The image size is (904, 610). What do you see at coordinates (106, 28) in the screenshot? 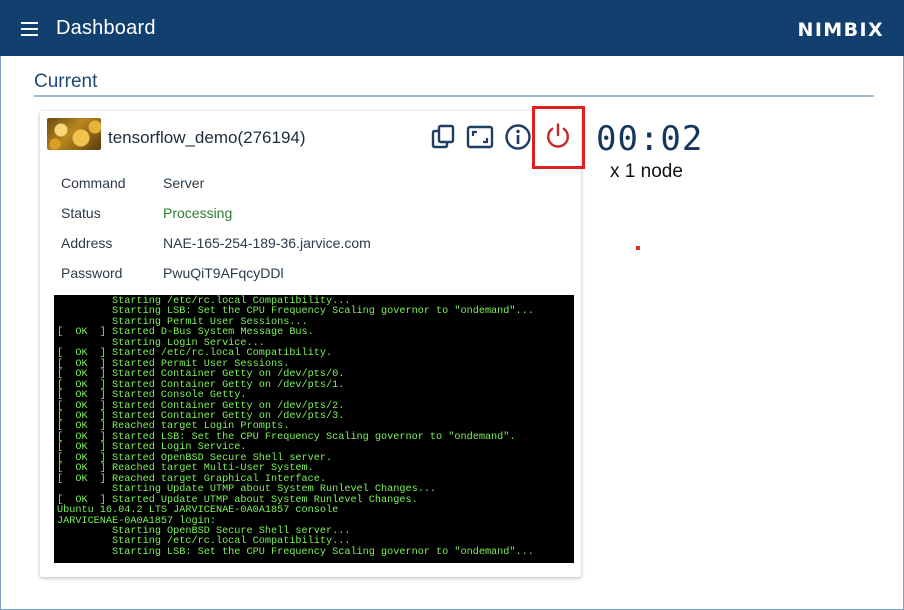
I see `app-title: Dashboard` at bounding box center [106, 28].